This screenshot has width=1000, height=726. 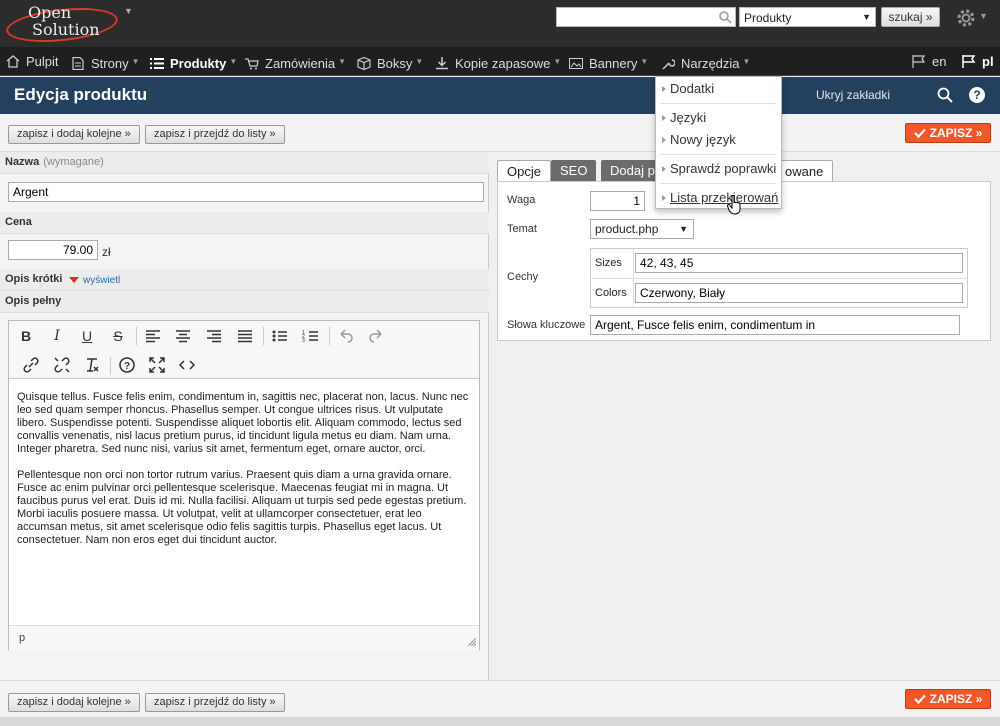 What do you see at coordinates (26, 336) in the screenshot?
I see `bold-icon: B` at bounding box center [26, 336].